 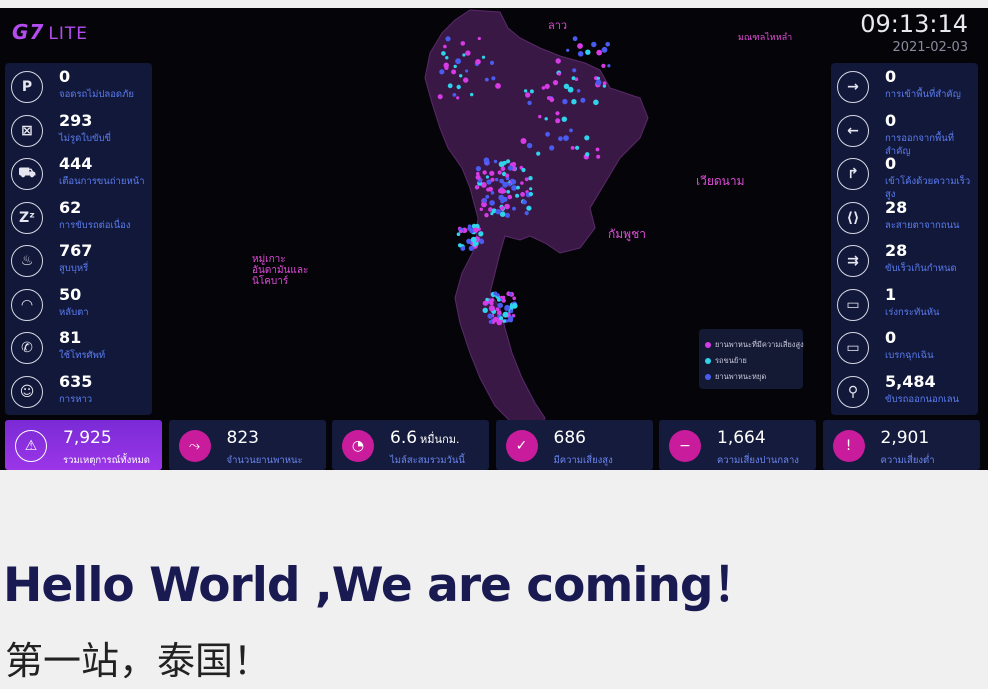 I want to click on stat-label: หลับตา, so click(x=74, y=312).